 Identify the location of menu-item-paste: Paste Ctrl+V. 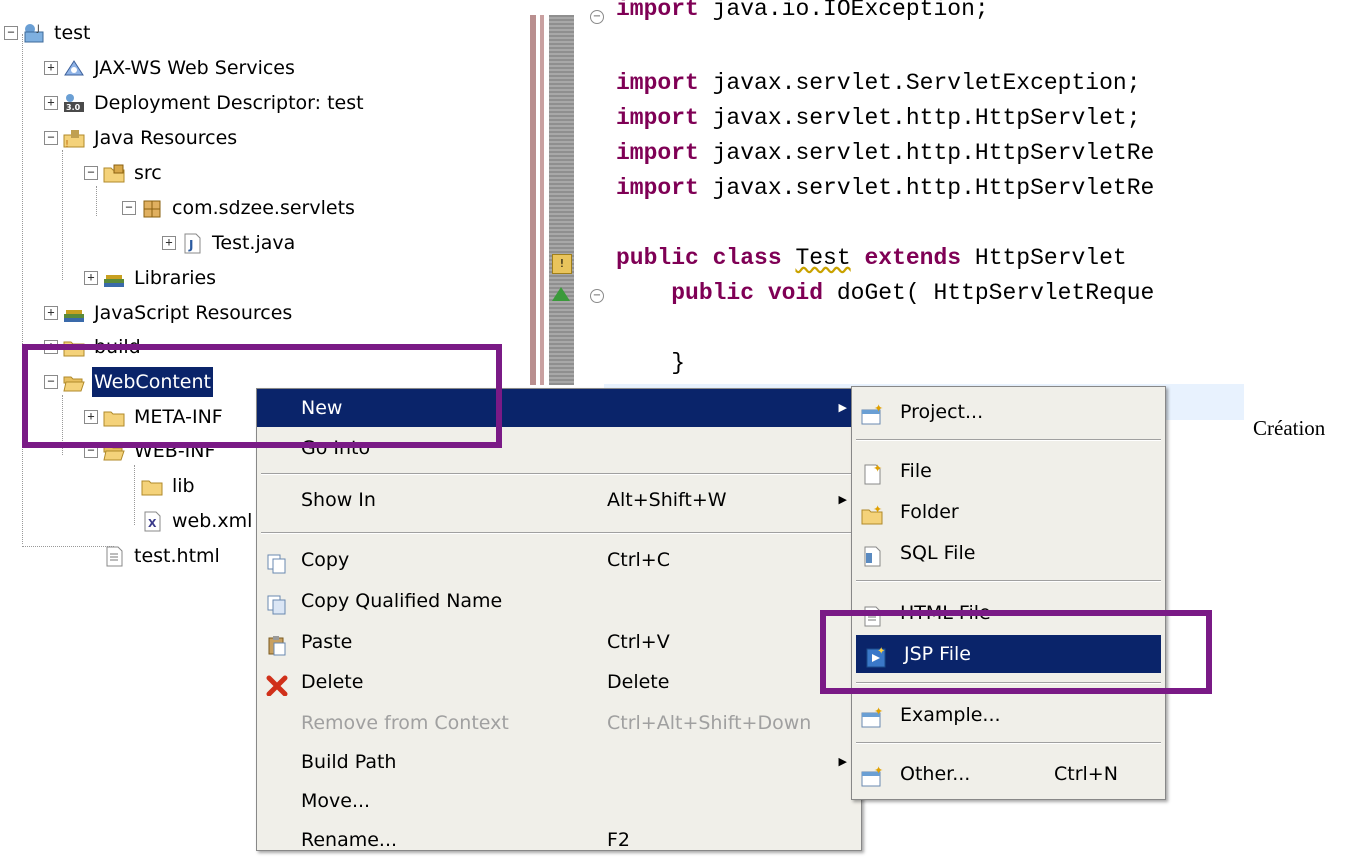
(559, 642).